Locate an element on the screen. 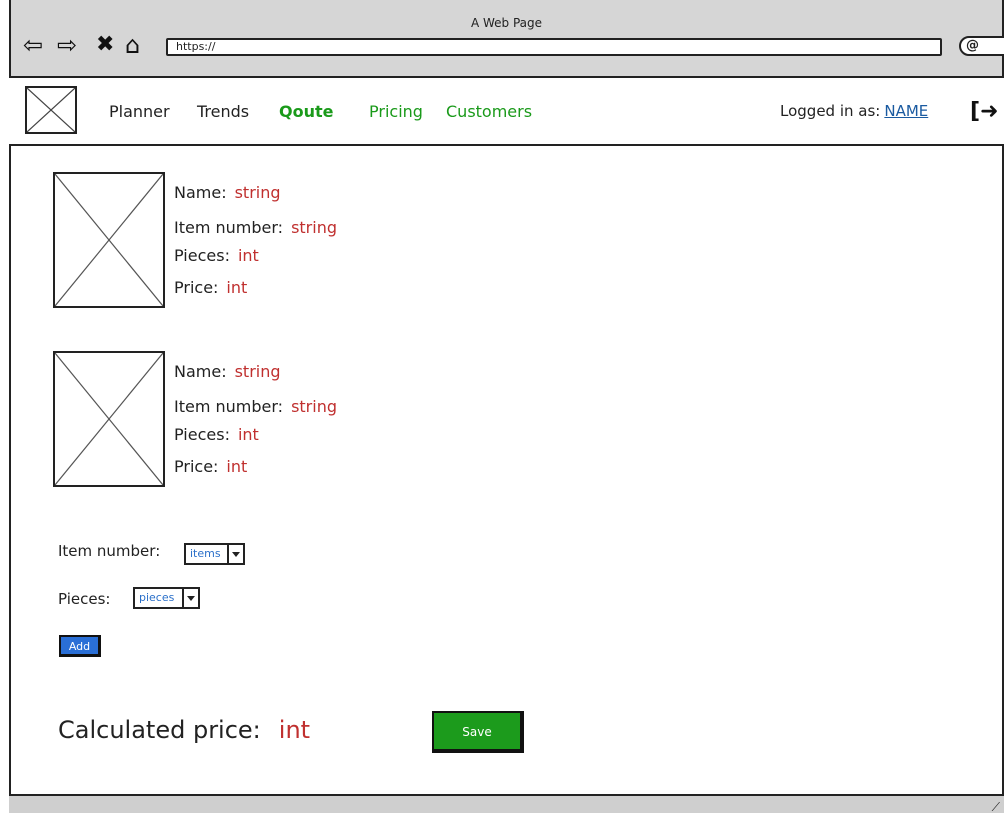 This screenshot has height=815, width=1004. logo-placeholder-image is located at coordinates (51, 110).